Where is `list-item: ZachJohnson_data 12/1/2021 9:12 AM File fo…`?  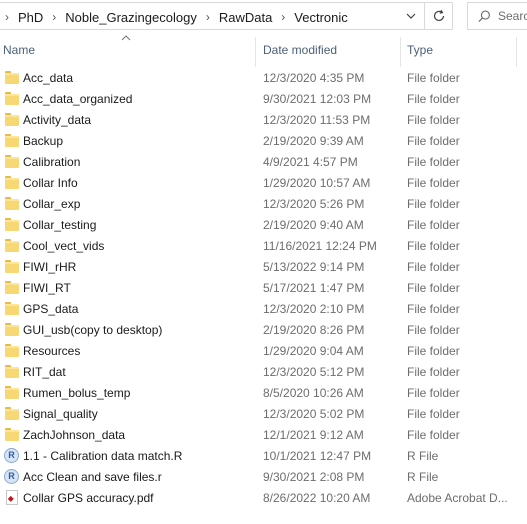 list-item: ZachJohnson_data 12/1/2021 9:12 AM File fo… is located at coordinates (263, 435).